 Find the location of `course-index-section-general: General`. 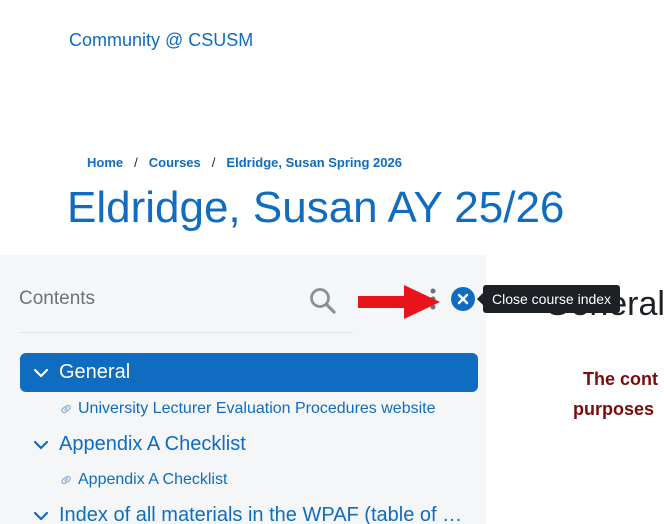

course-index-section-general: General is located at coordinates (249, 372).